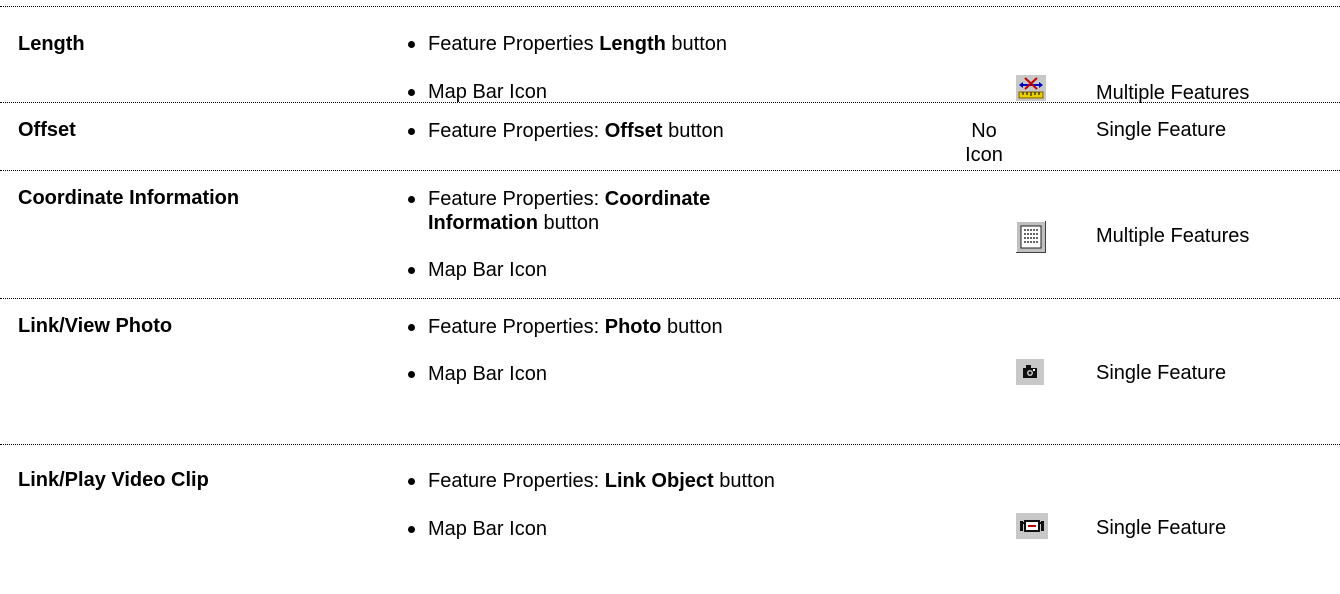  I want to click on scope-label: Multiple Features, so click(1173, 236).